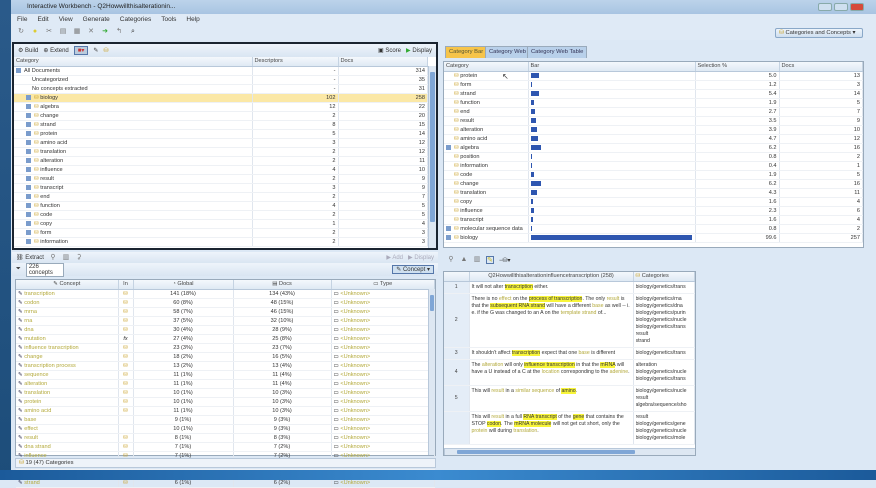 The image size is (876, 488). Describe the element at coordinates (53, 258) in the screenshot. I see `tool-icon-1: ⚲` at that location.